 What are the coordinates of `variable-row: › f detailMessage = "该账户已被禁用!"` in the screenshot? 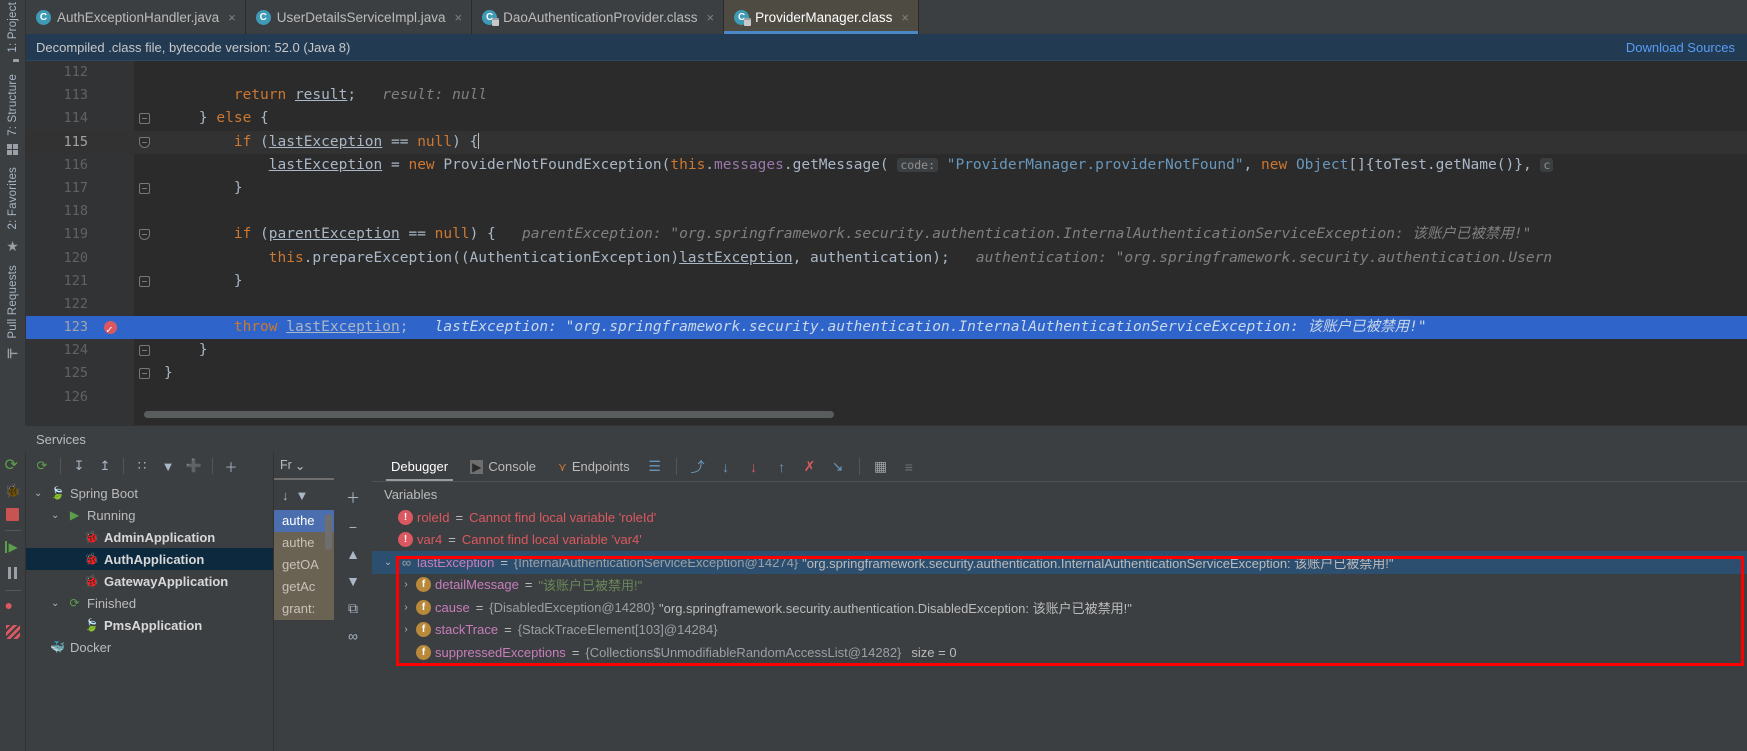 It's located at (1059, 585).